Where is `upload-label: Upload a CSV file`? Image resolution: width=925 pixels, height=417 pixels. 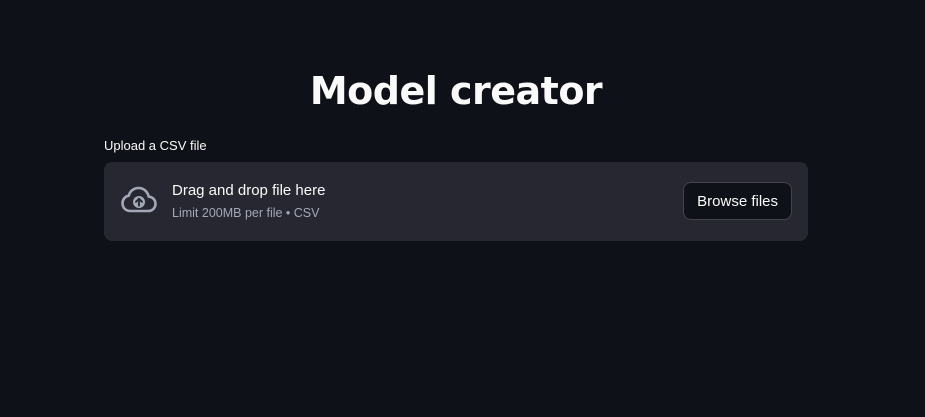 upload-label: Upload a CSV file is located at coordinates (155, 145).